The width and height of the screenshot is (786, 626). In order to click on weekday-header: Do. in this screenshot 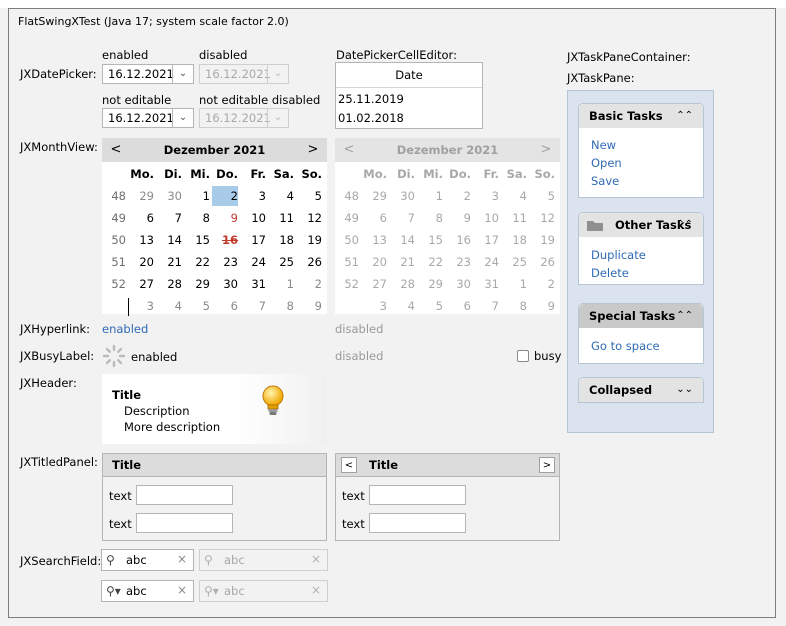, I will do `click(460, 174)`.